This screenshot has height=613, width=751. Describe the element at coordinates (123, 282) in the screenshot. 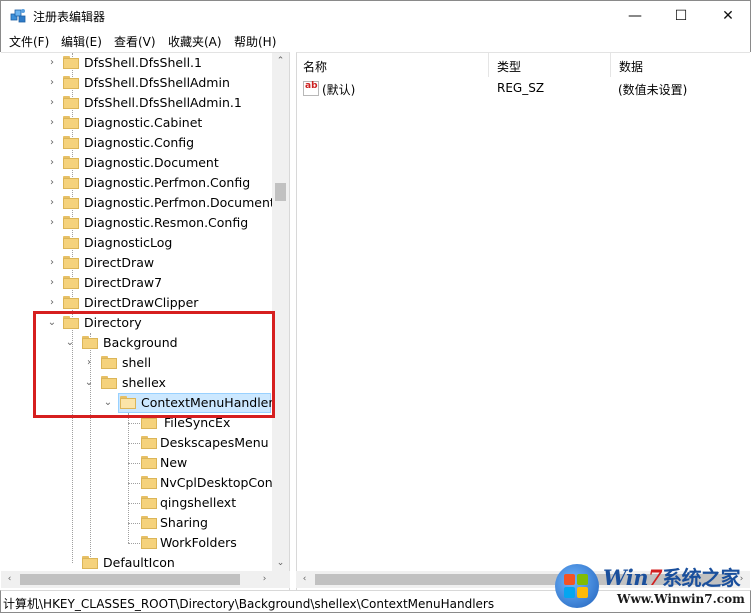

I see `tree-node-label: DirectDraw7` at that location.